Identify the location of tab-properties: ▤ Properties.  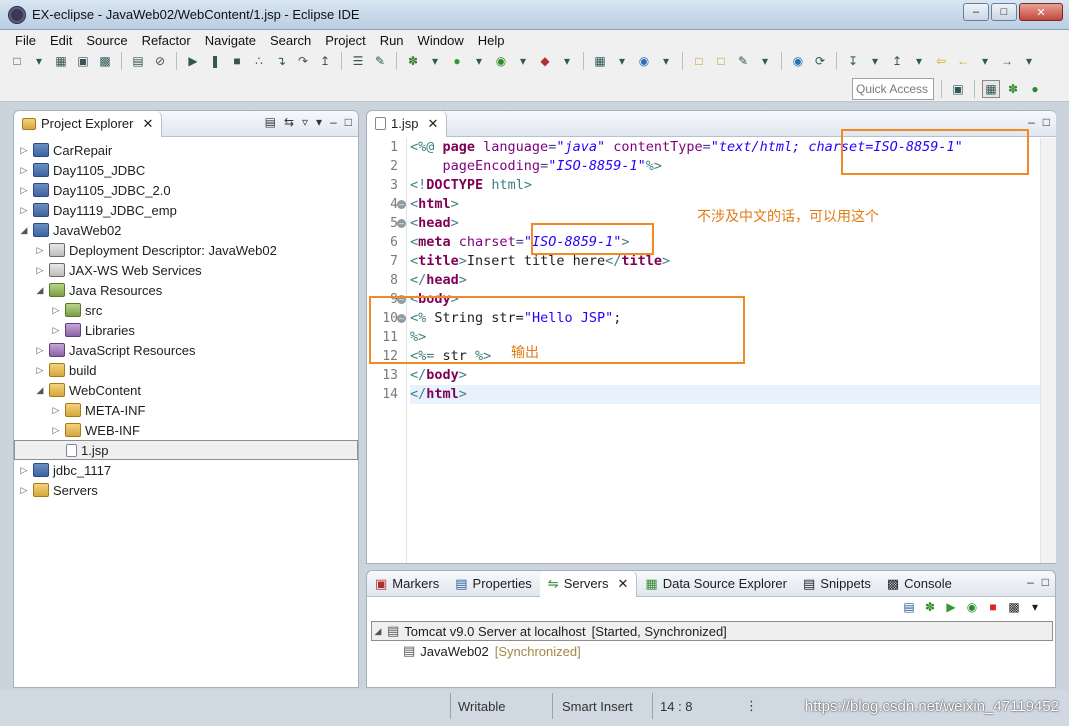
(493, 584).